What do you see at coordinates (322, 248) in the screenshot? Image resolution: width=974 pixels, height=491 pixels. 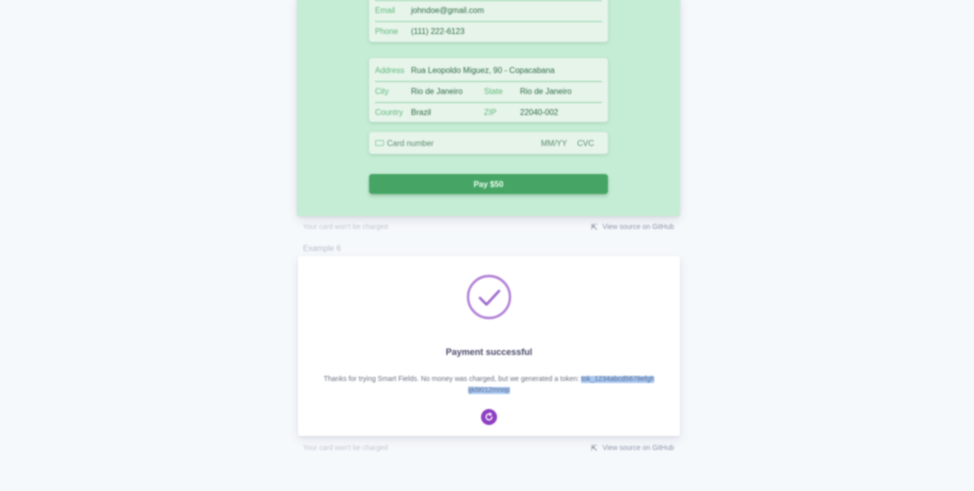 I see `example-6-label: Example 6` at bounding box center [322, 248].